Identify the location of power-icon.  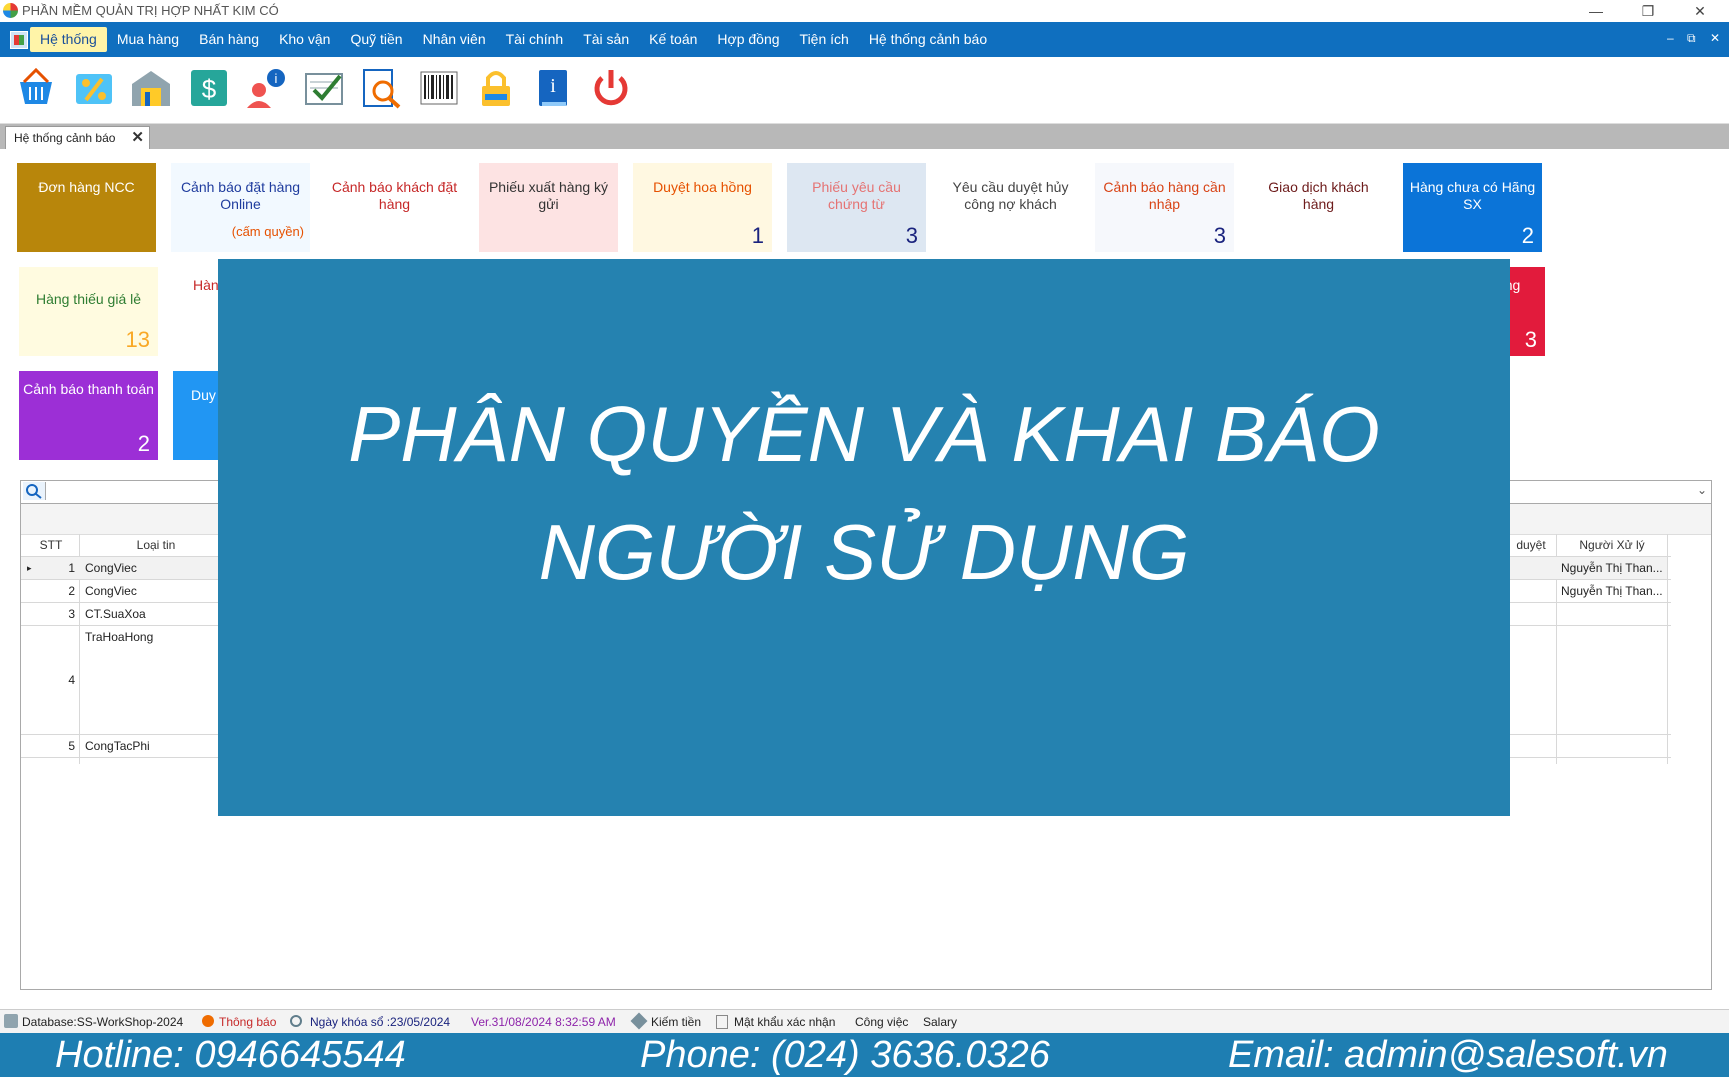
(611, 88).